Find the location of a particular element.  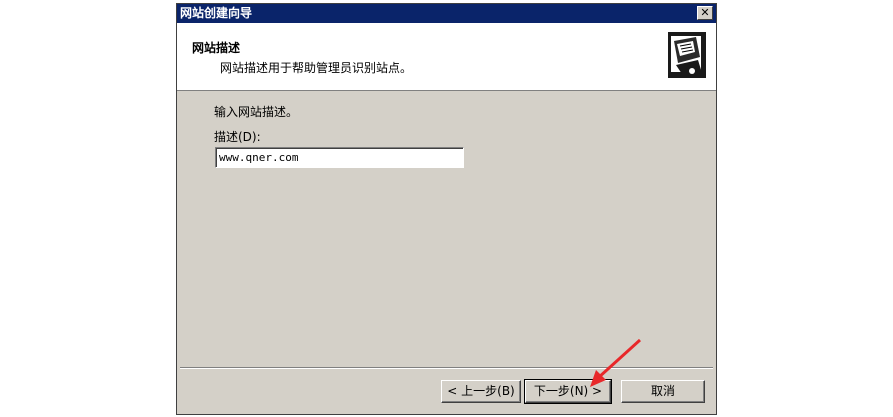

back-button: < 上一步(B) is located at coordinates (481, 391).